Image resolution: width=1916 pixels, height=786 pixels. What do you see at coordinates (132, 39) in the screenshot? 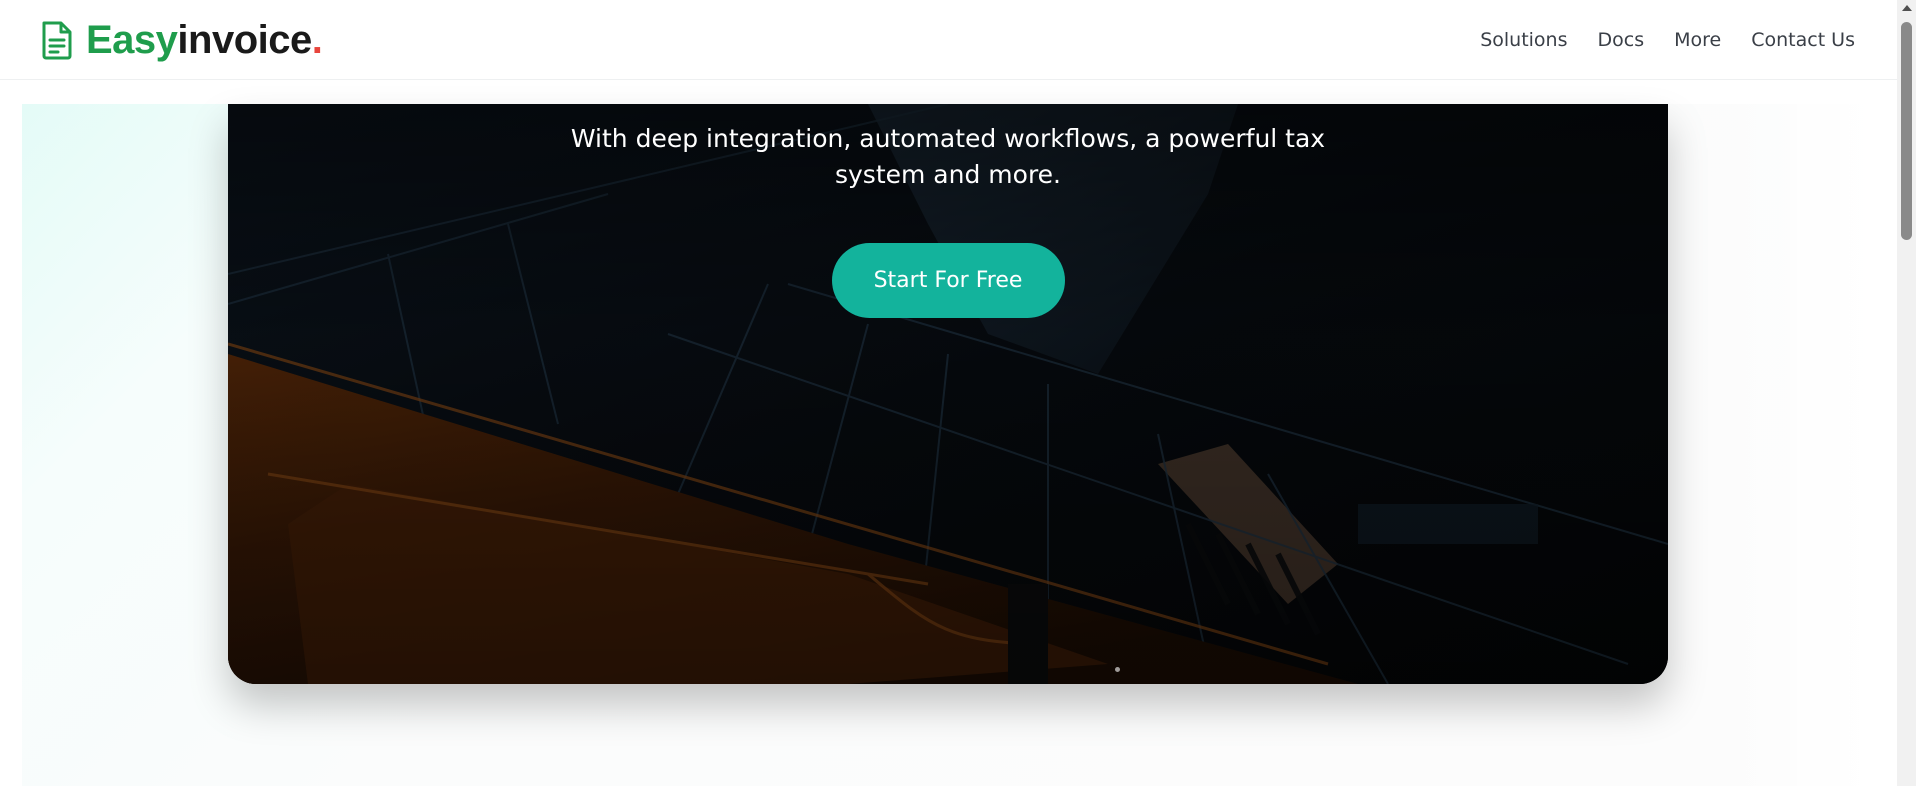
I see `brand-name-easy: Easy` at bounding box center [132, 39].